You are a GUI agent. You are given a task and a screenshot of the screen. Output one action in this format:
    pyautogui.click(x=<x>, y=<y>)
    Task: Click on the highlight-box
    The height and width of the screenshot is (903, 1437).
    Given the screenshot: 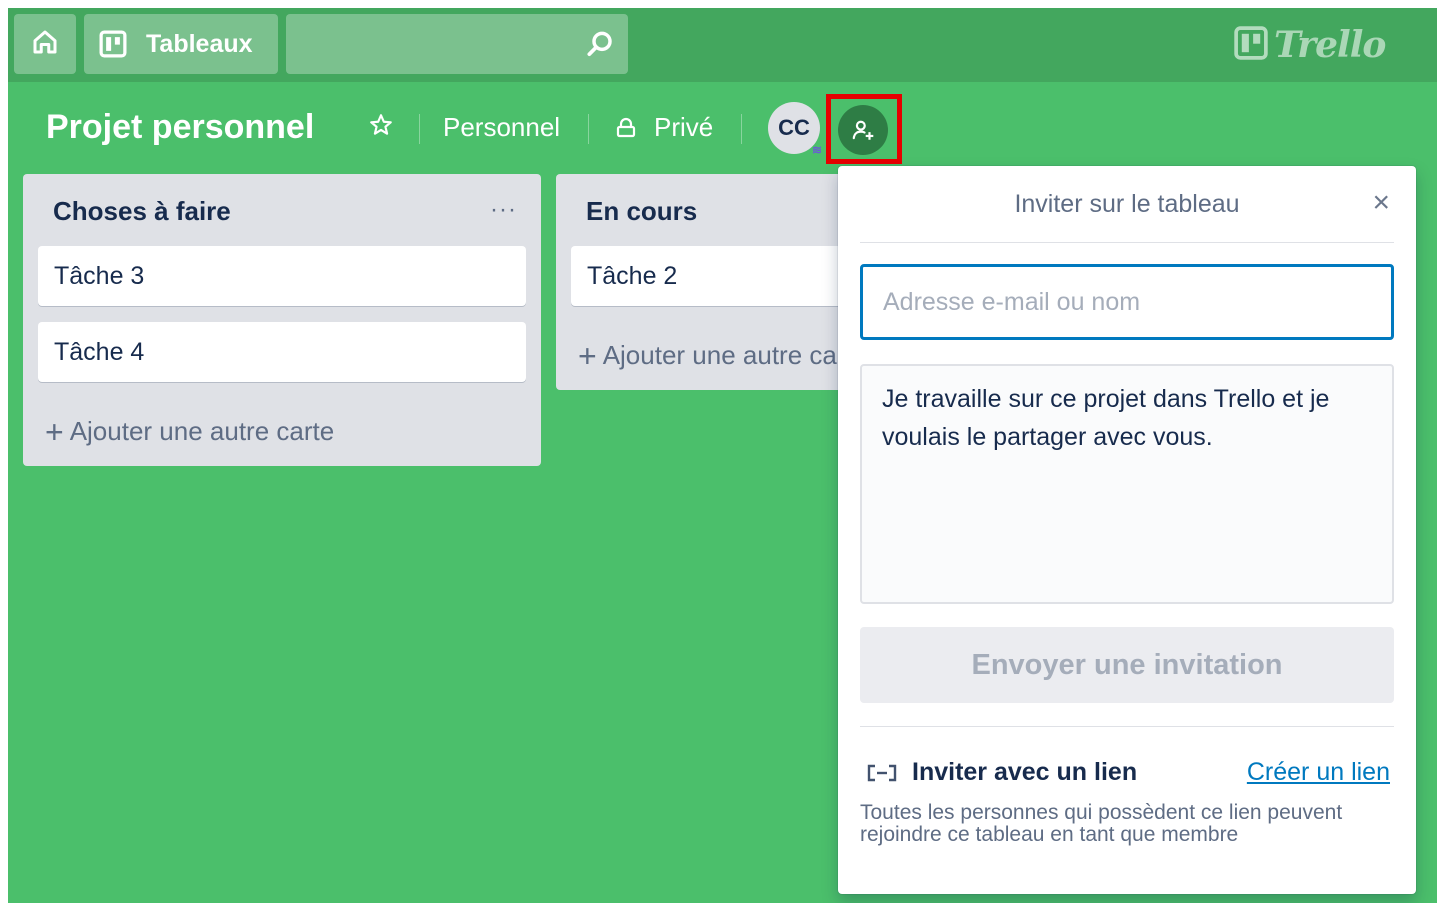 What is the action you would take?
    pyautogui.click(x=864, y=129)
    